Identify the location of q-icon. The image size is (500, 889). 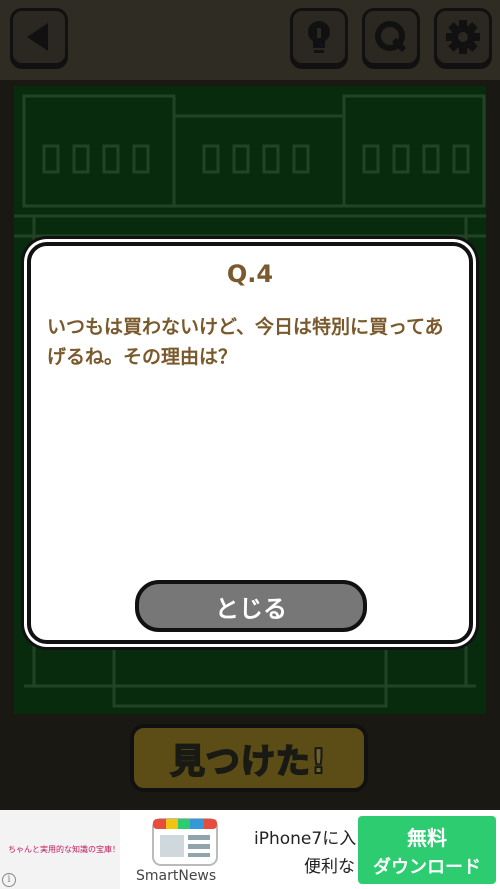
(391, 37).